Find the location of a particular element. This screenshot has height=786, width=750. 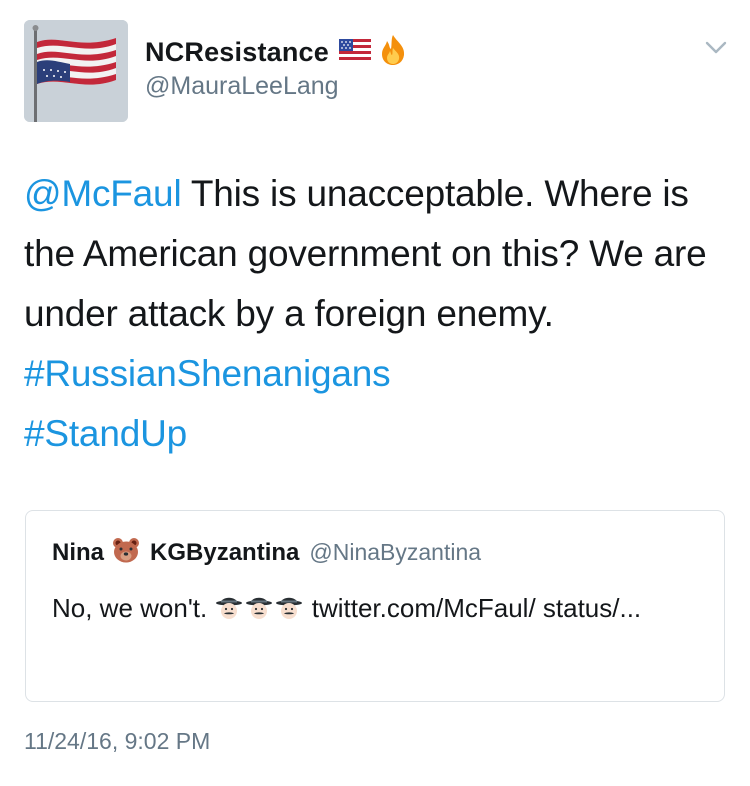

tweet-timestamp: 11/24/16, 9:02 PM is located at coordinates (117, 741).